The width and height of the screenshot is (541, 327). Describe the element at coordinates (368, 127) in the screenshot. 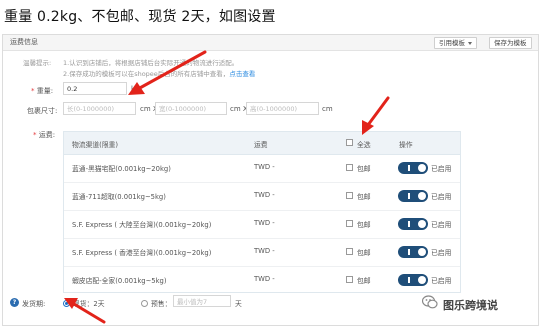

I see `arrow-select-all-head` at that location.